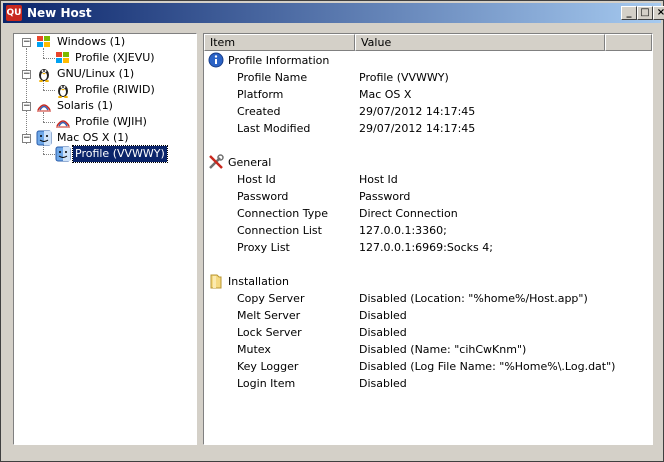 The image size is (664, 462). What do you see at coordinates (427, 315) in the screenshot?
I see `list-item: Melt Server Disabled` at bounding box center [427, 315].